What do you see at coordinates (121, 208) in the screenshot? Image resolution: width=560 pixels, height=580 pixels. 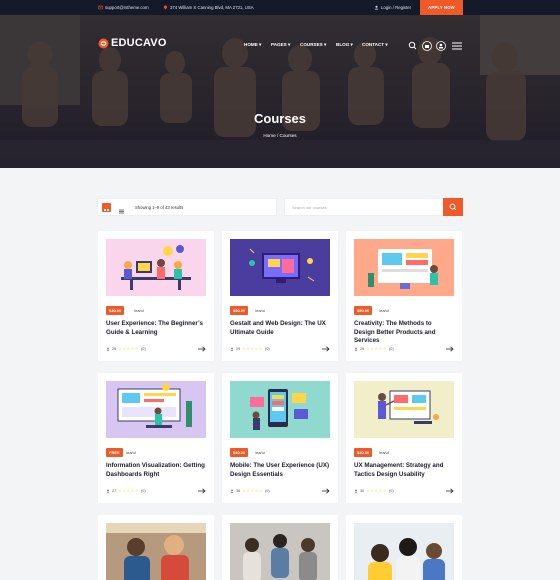 I see `list-view-button` at bounding box center [121, 208].